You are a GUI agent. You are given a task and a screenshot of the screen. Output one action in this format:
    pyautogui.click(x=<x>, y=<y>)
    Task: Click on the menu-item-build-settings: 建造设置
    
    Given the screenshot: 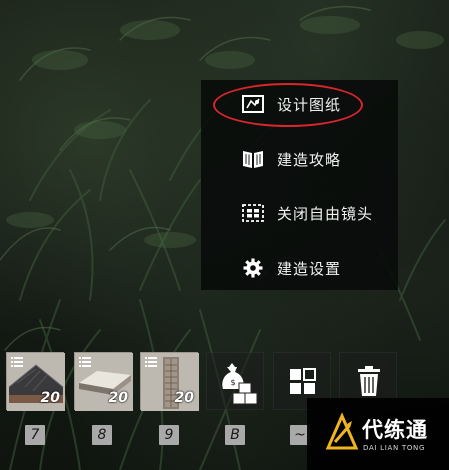 What is the action you would take?
    pyautogui.click(x=299, y=268)
    